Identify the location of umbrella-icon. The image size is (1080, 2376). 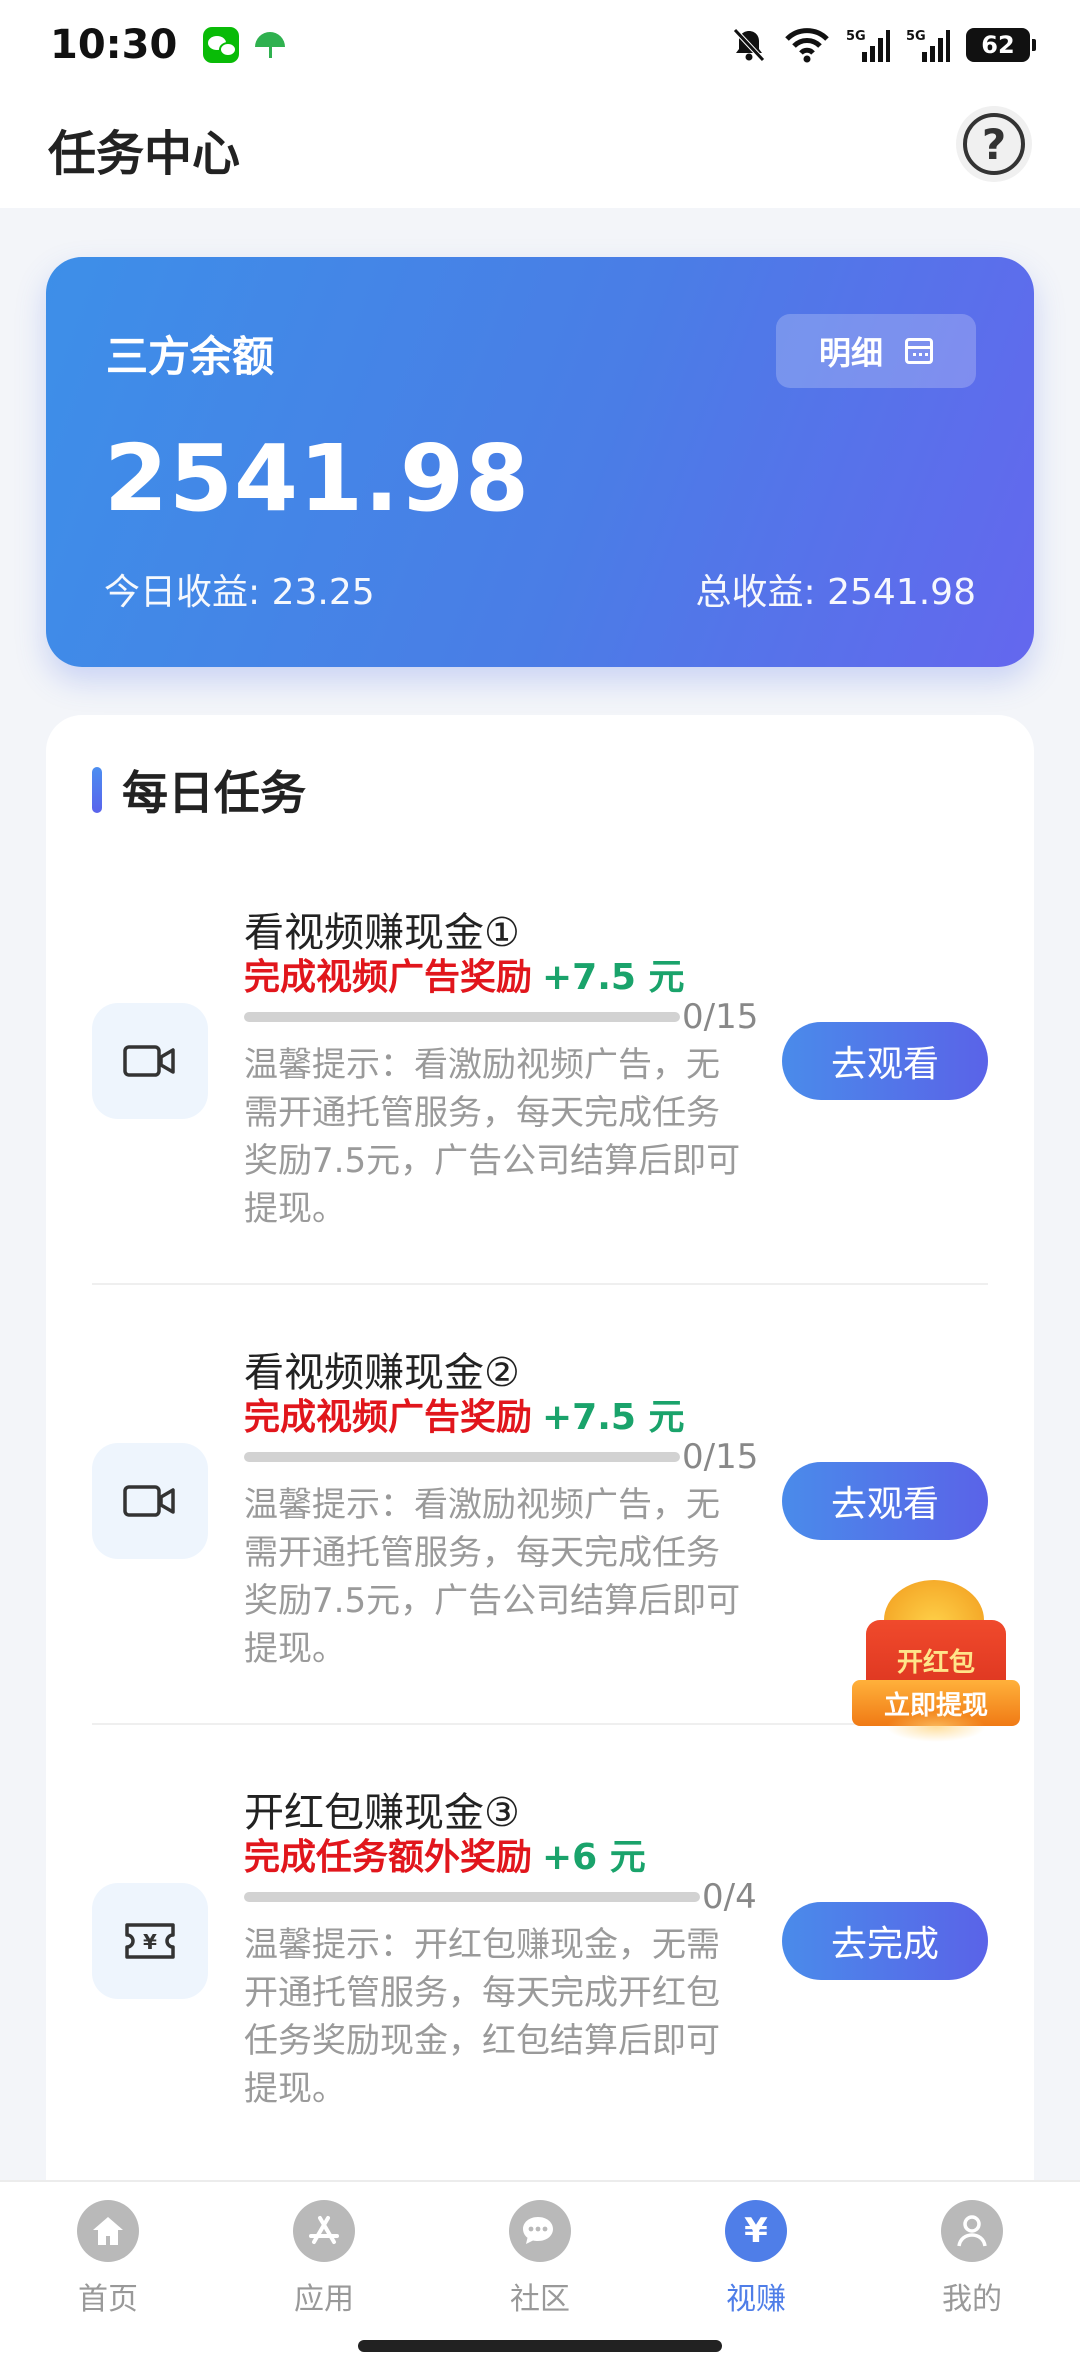
(270, 45).